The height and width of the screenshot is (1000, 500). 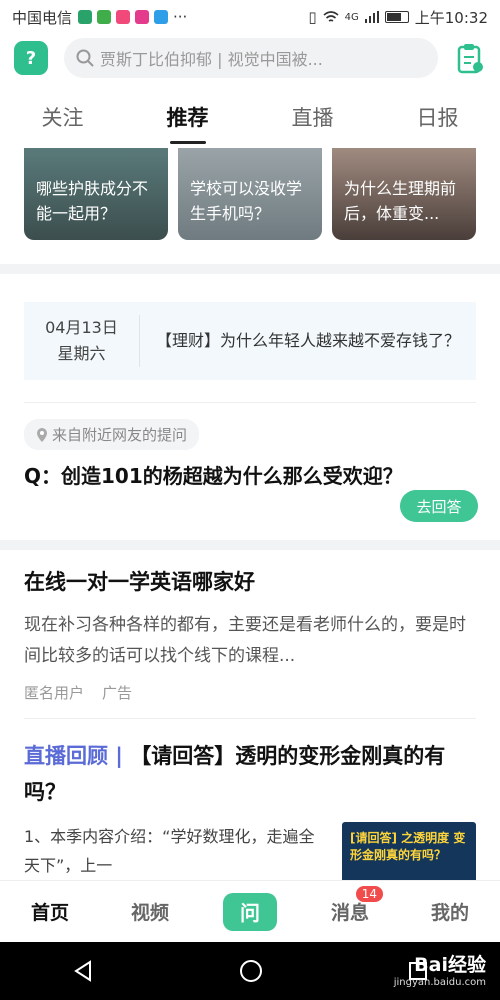 I want to click on carrier-label: 中国电信, so click(x=42, y=17).